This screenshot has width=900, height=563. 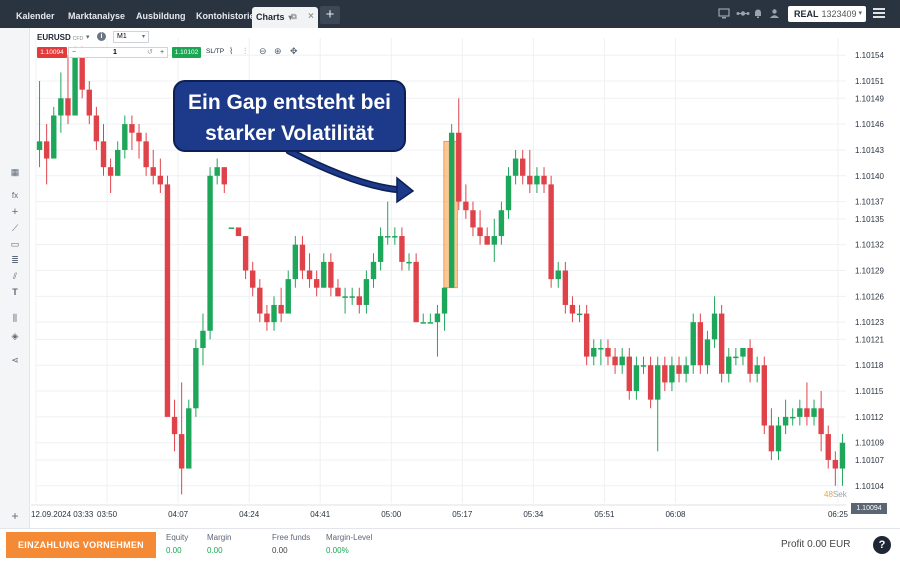 I want to click on sltp-button: SL/TP, so click(x=215, y=51).